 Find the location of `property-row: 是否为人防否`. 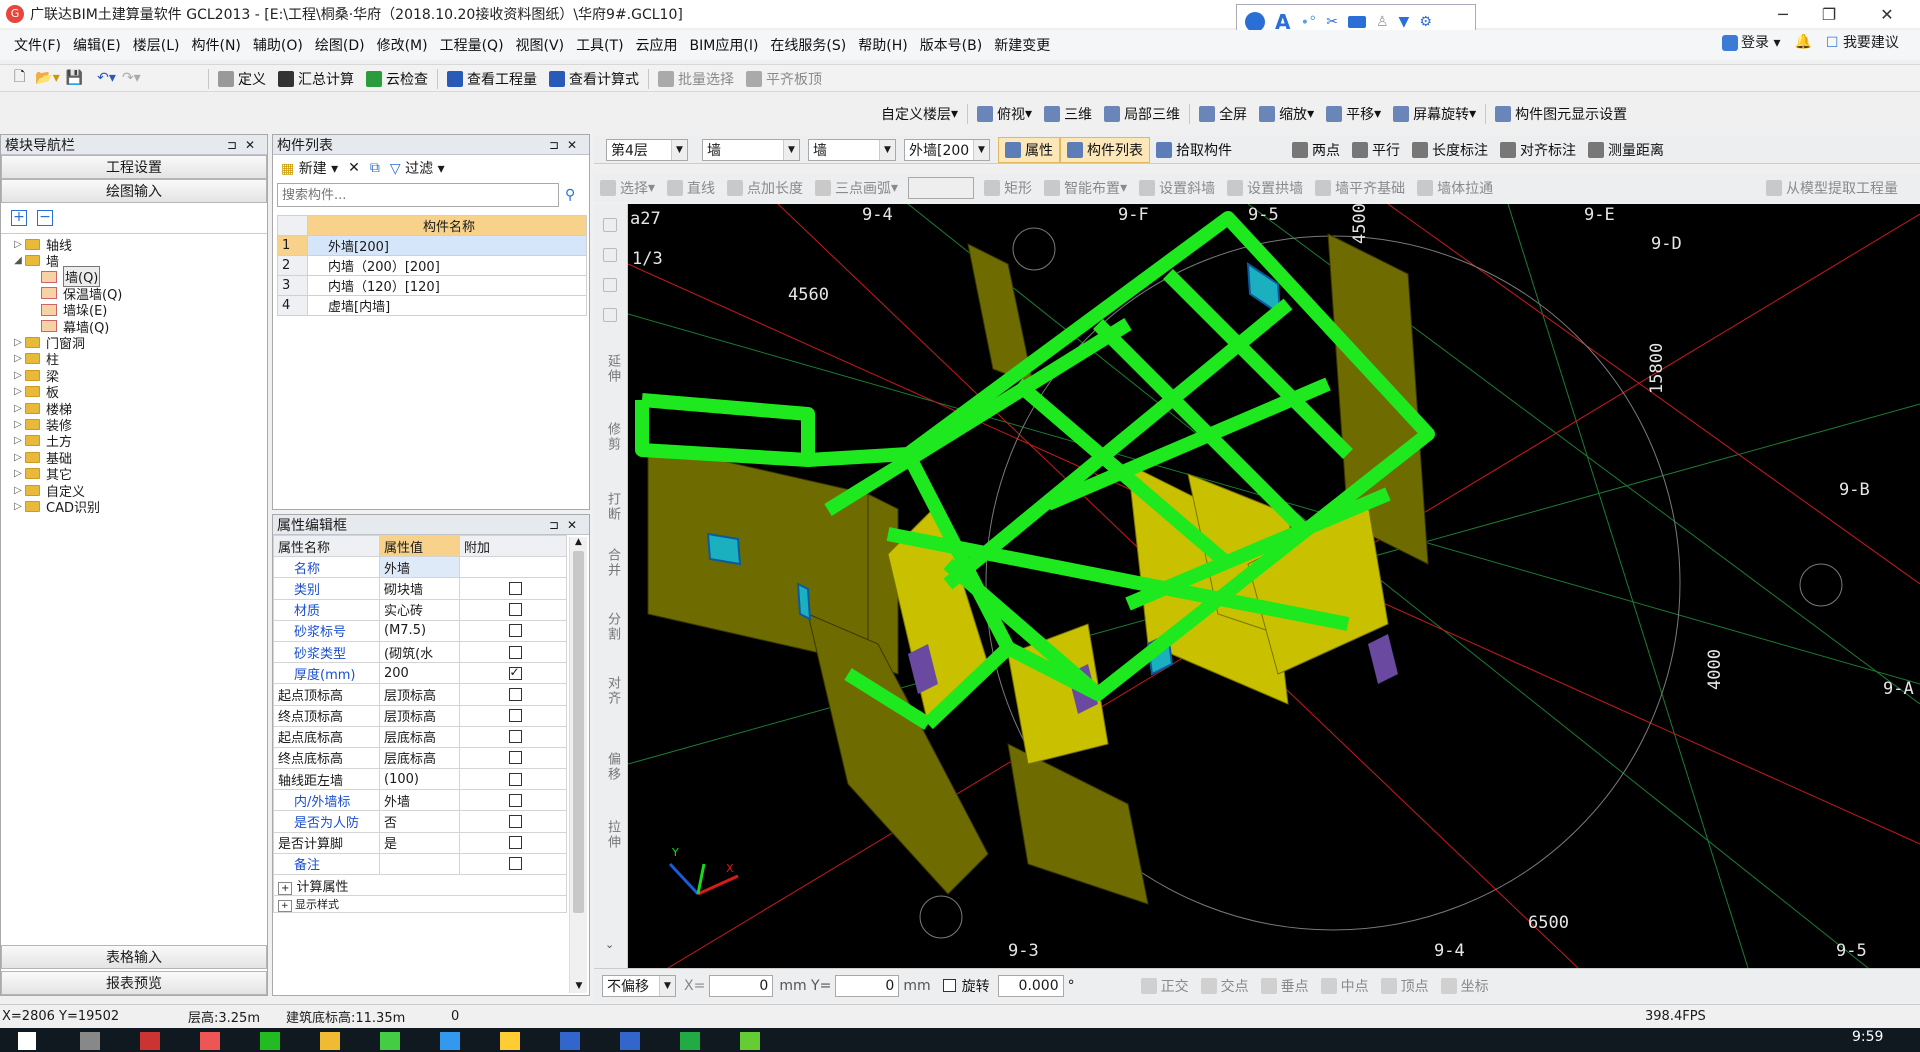

property-row: 是否为人防否 is located at coordinates (420, 821).